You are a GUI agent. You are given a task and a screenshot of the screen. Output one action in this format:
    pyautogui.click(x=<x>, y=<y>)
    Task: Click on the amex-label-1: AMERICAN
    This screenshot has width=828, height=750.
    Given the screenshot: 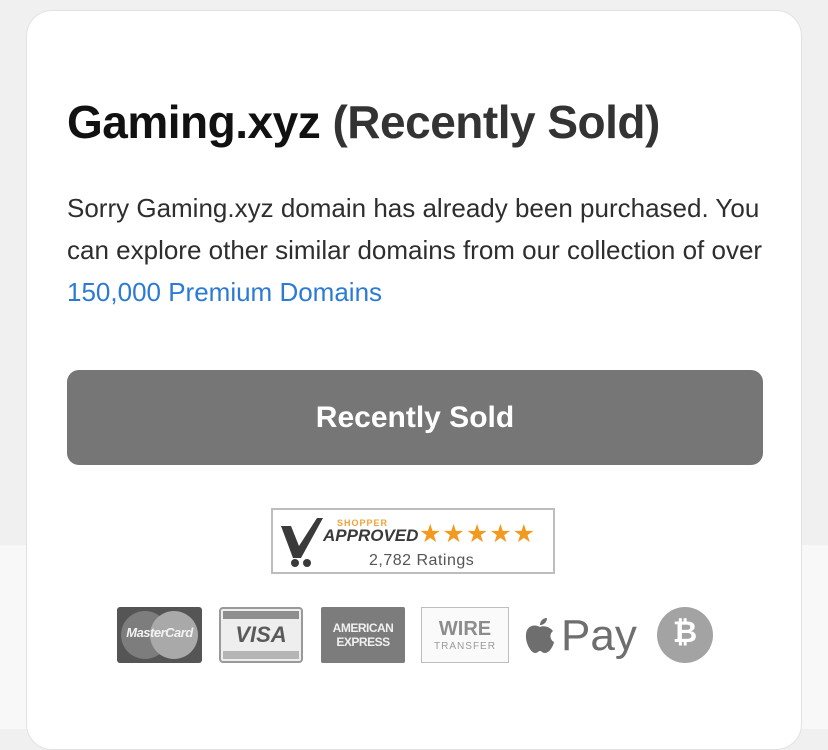 What is the action you would take?
    pyautogui.click(x=363, y=628)
    